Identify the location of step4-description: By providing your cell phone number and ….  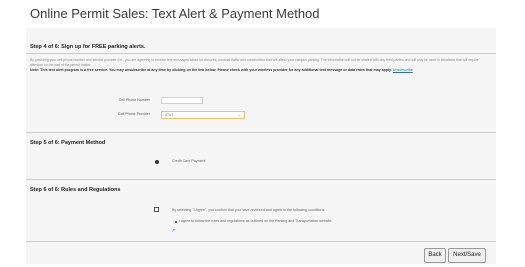
(254, 62).